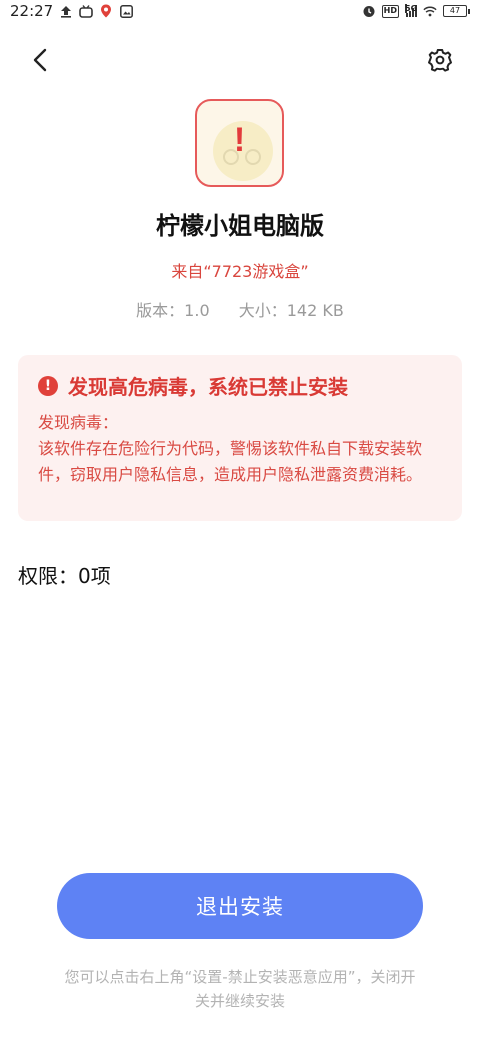  I want to click on upload-icon, so click(66, 11).